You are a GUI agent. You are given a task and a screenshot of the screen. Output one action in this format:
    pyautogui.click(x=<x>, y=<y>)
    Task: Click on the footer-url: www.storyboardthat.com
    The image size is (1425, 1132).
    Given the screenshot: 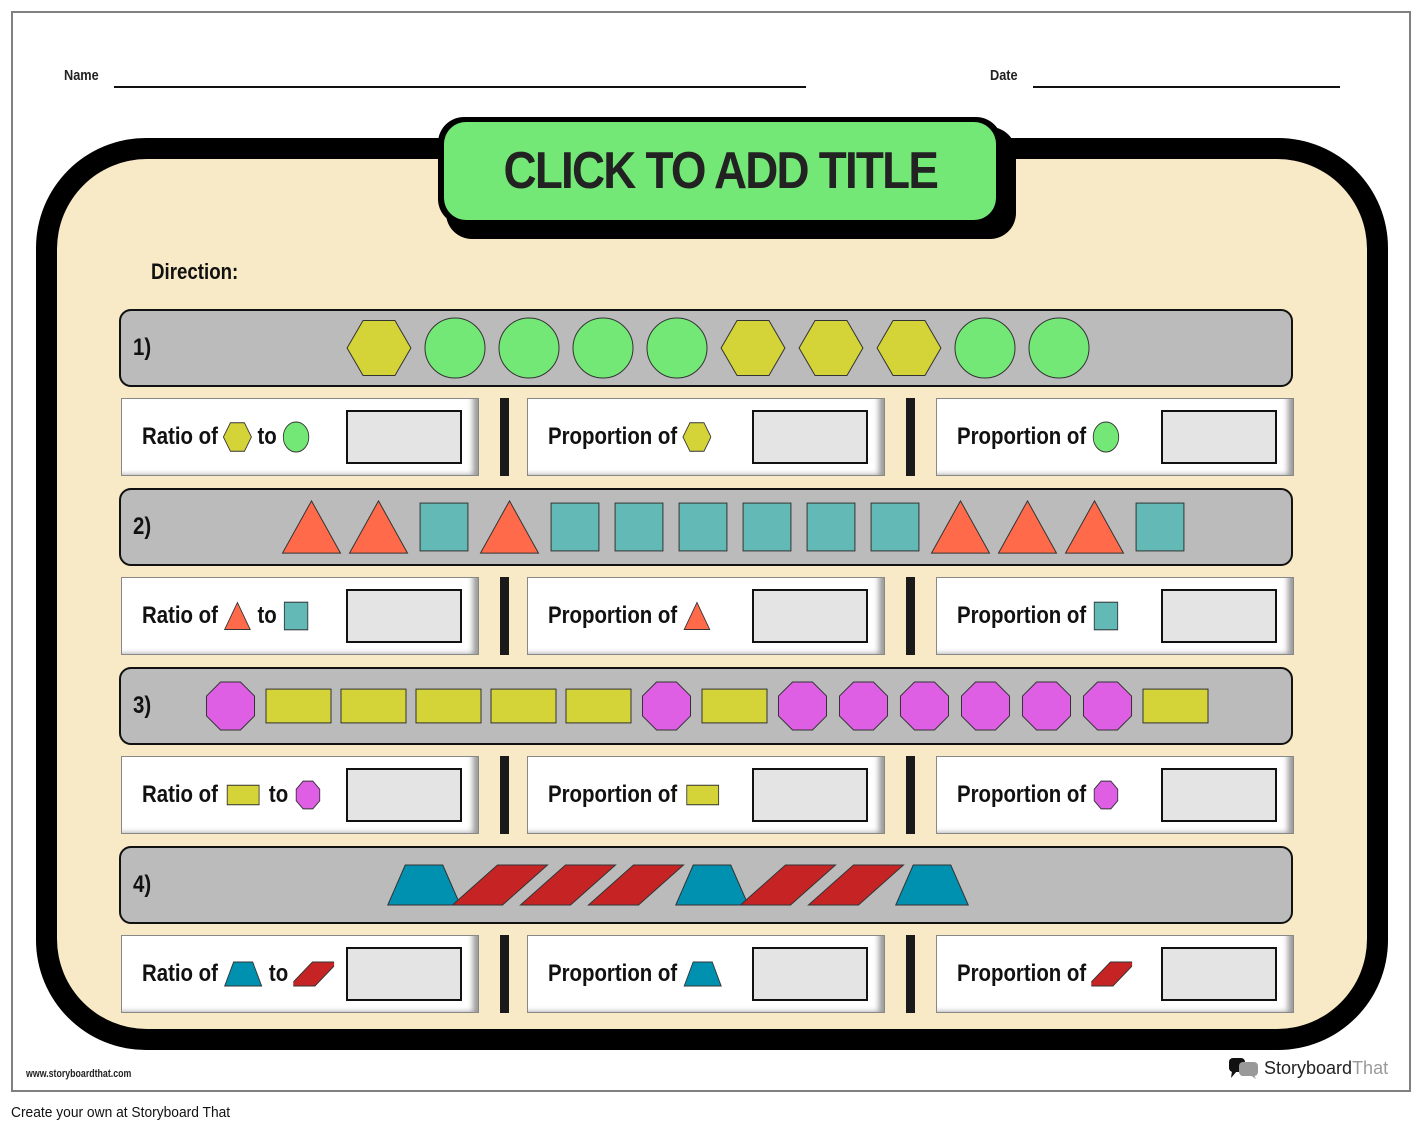 What is the action you would take?
    pyautogui.click(x=78, y=1074)
    